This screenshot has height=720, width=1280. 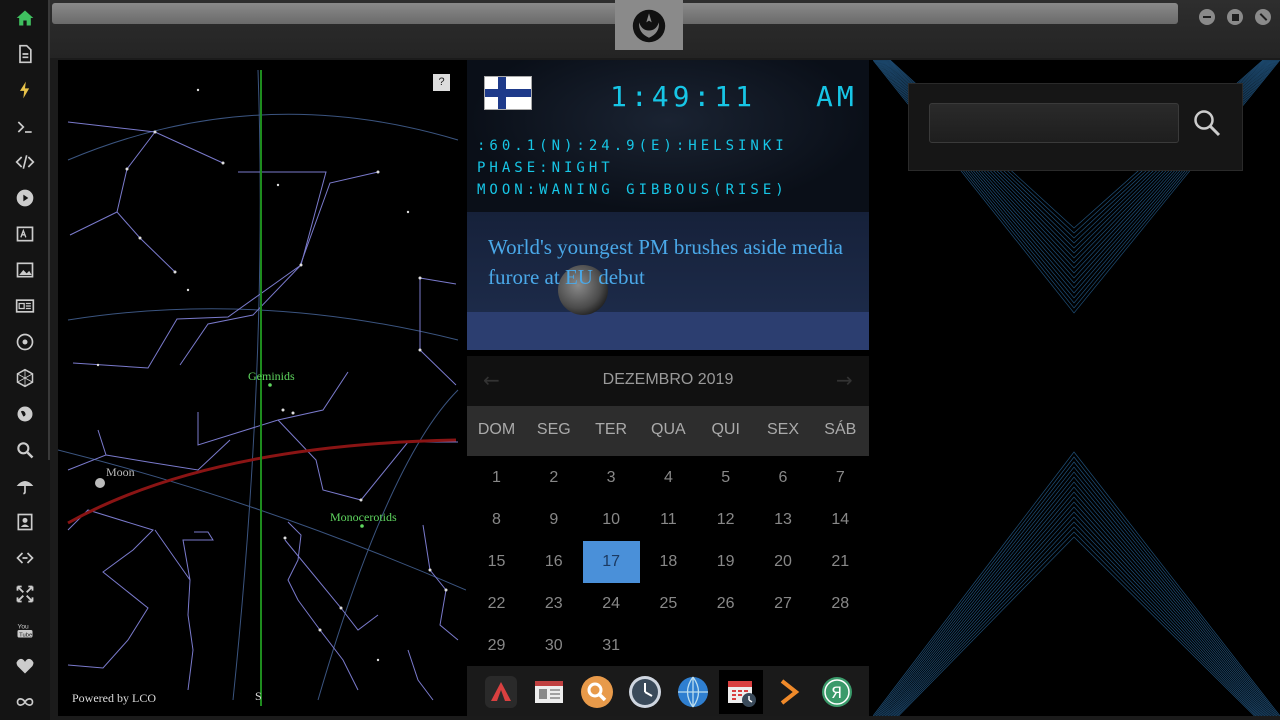 What do you see at coordinates (496, 520) in the screenshot?
I see `calendar-day: 8` at bounding box center [496, 520].